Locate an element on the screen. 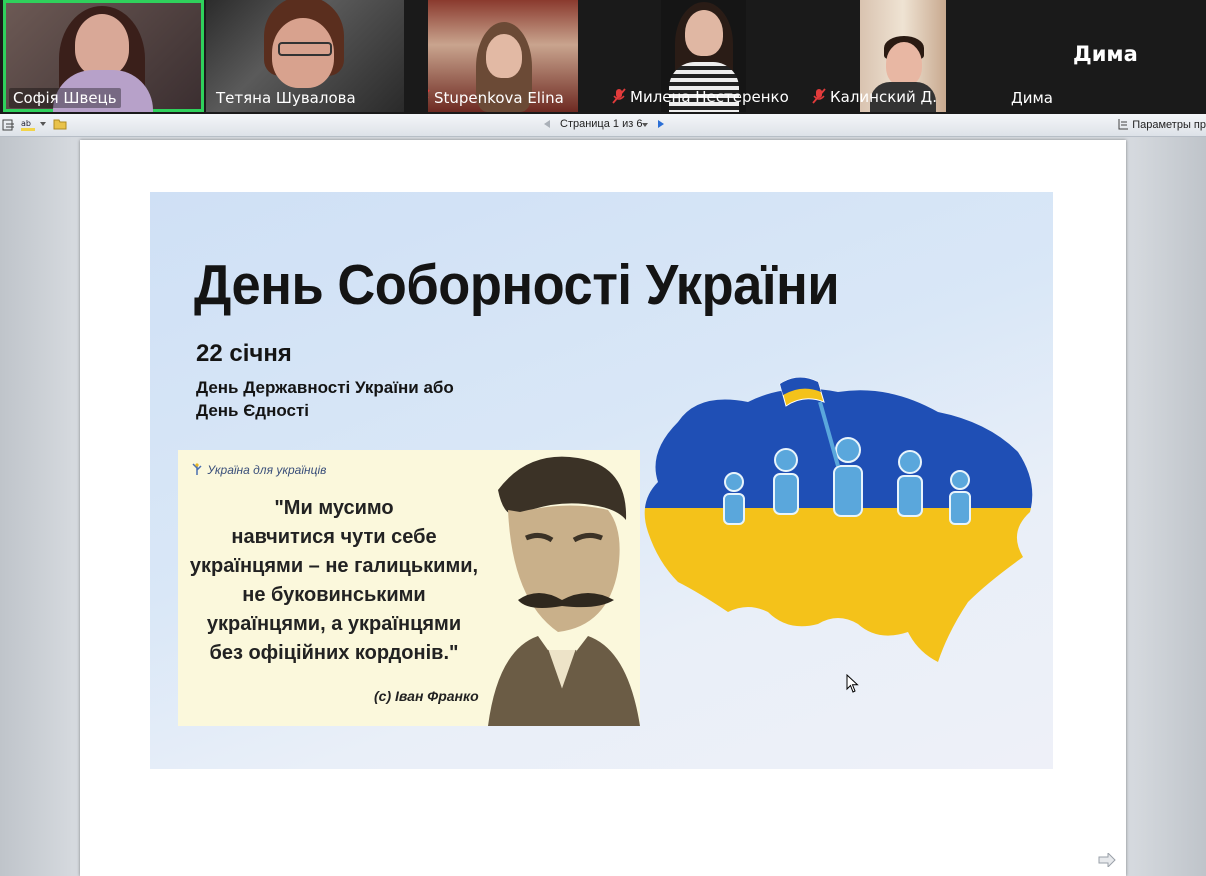  previous-page-icon is located at coordinates (547, 124).